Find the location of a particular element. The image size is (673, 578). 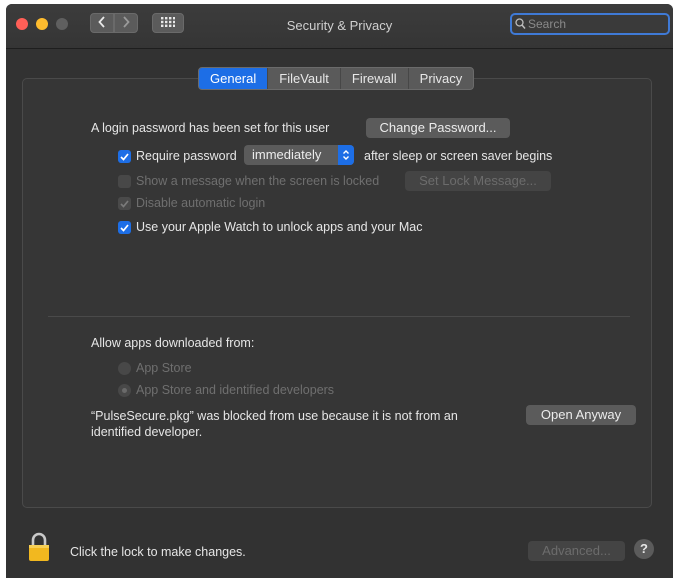

help-button: ? is located at coordinates (644, 549).